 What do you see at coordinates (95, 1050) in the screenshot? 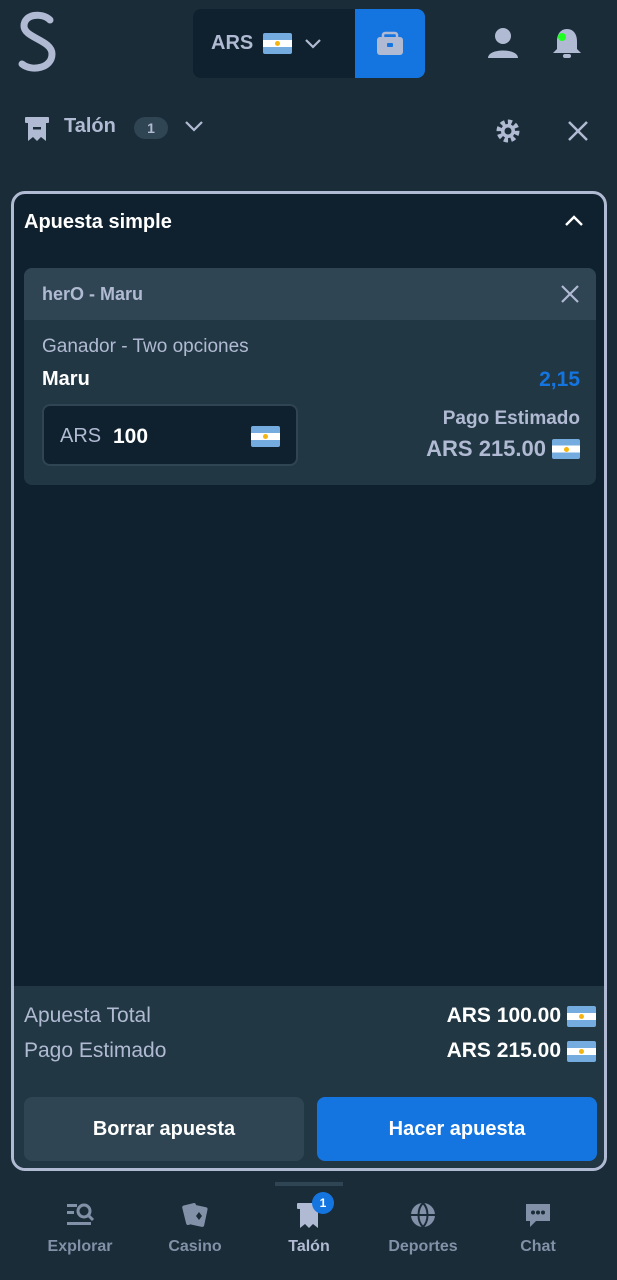
I see `summary-payout-label: Pago Estimado` at bounding box center [95, 1050].